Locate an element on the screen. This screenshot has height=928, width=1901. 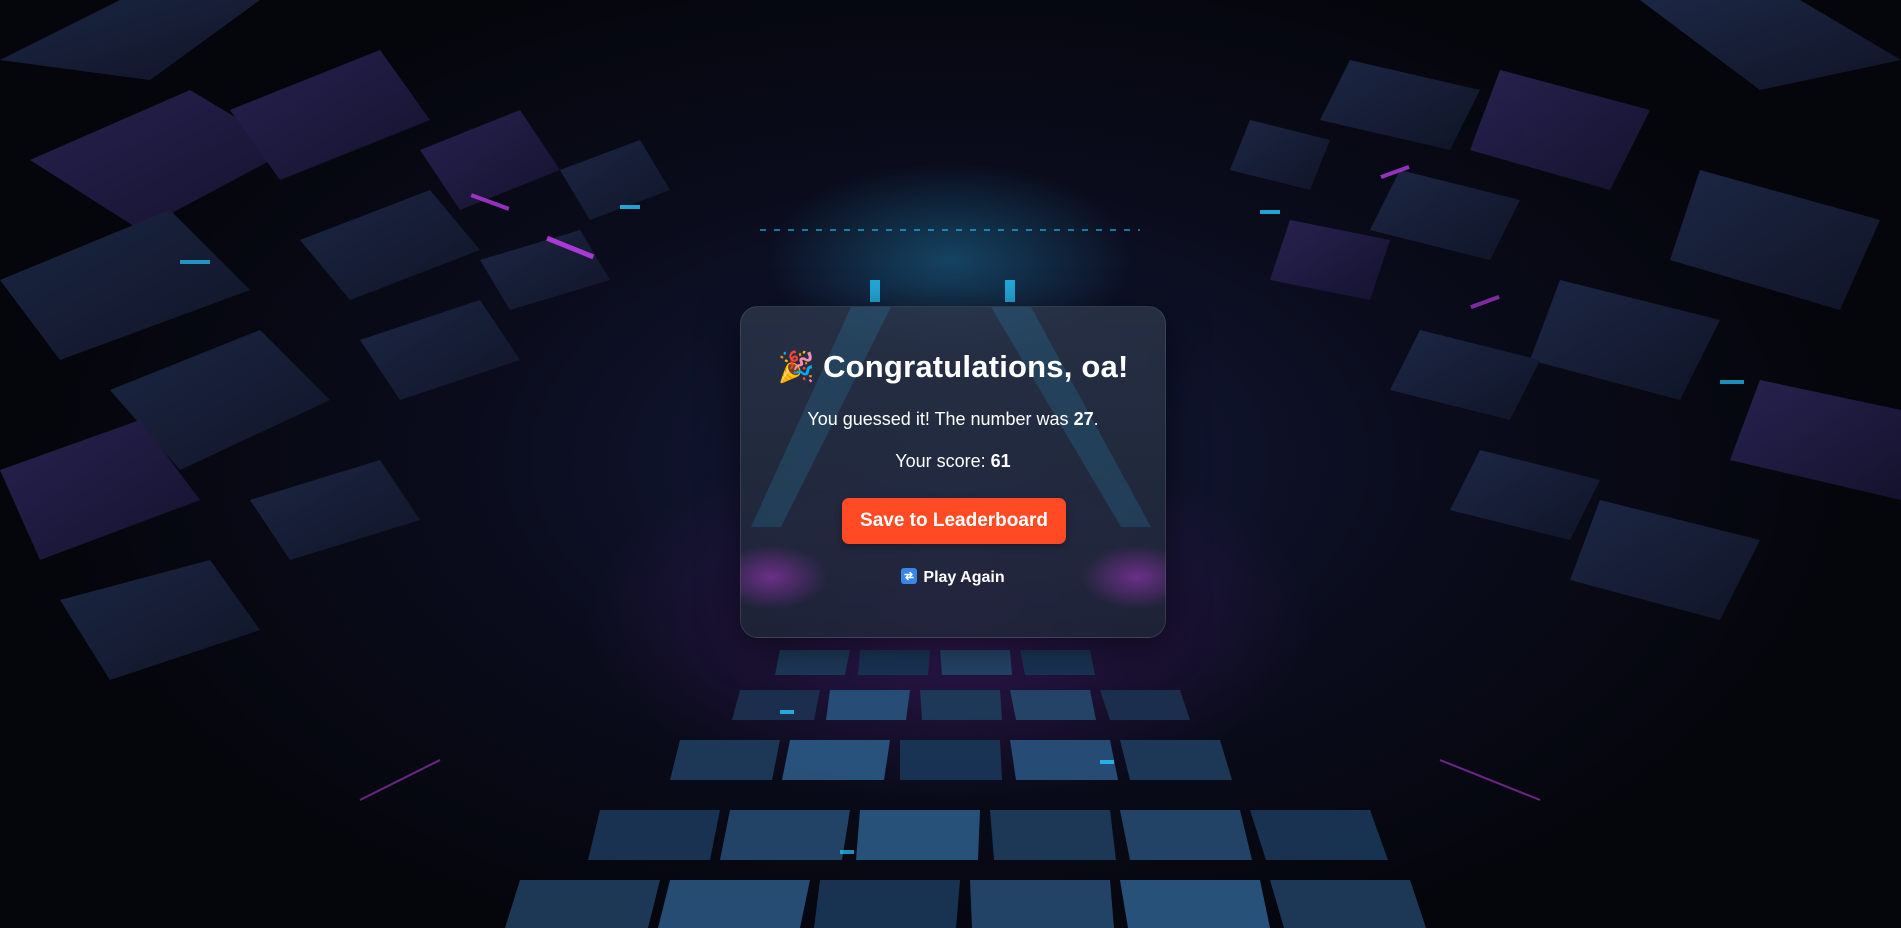
play-again-button: Play Again is located at coordinates (953, 578).